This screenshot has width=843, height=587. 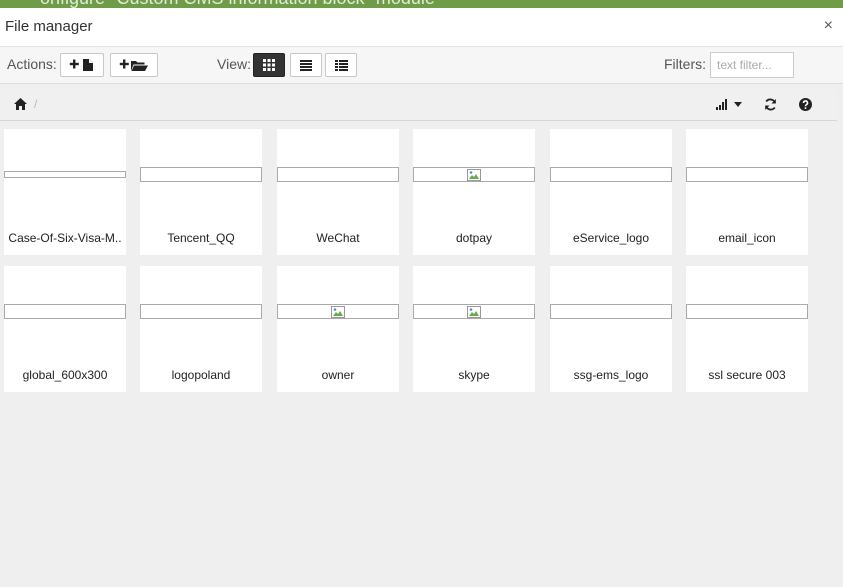 I want to click on file-name: Case-Of-Six-Visa-M.., so click(x=65, y=238).